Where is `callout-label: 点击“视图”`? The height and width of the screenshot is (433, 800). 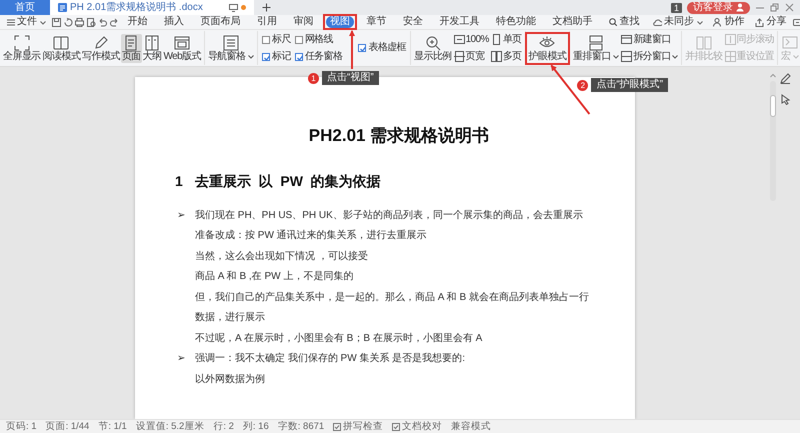 callout-label: 点击“视图” is located at coordinates (350, 78).